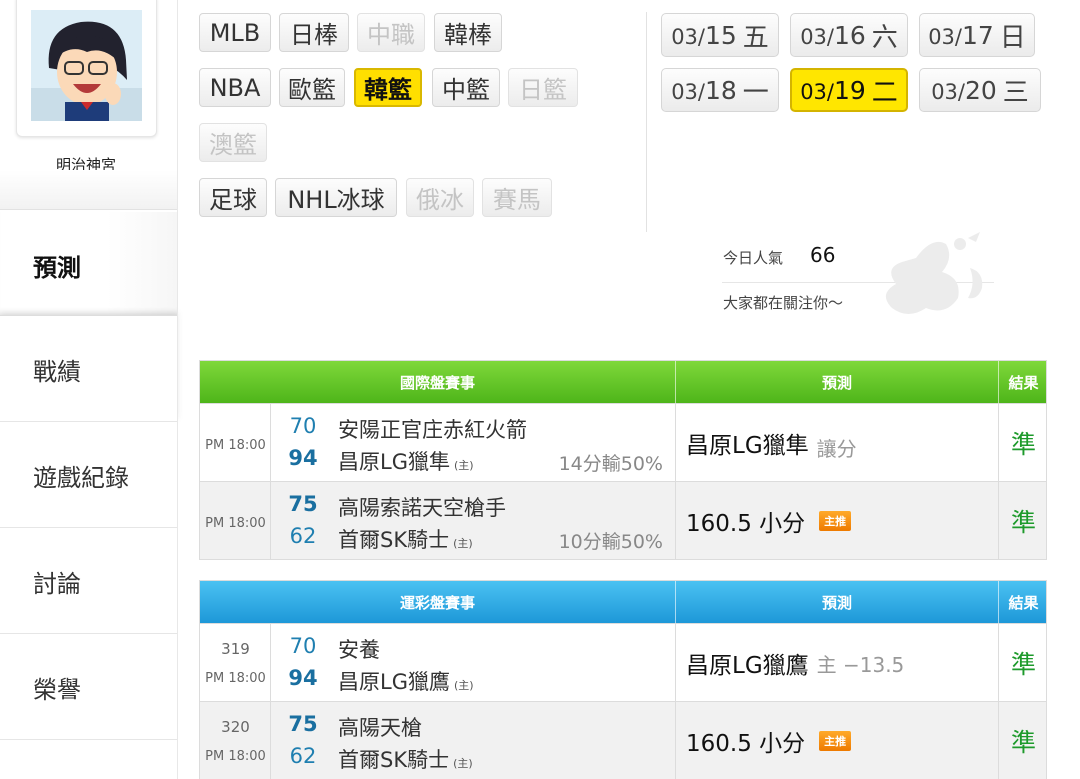  I want to click on prediction-cell: 160.5 小分 主推, so click(836, 521).